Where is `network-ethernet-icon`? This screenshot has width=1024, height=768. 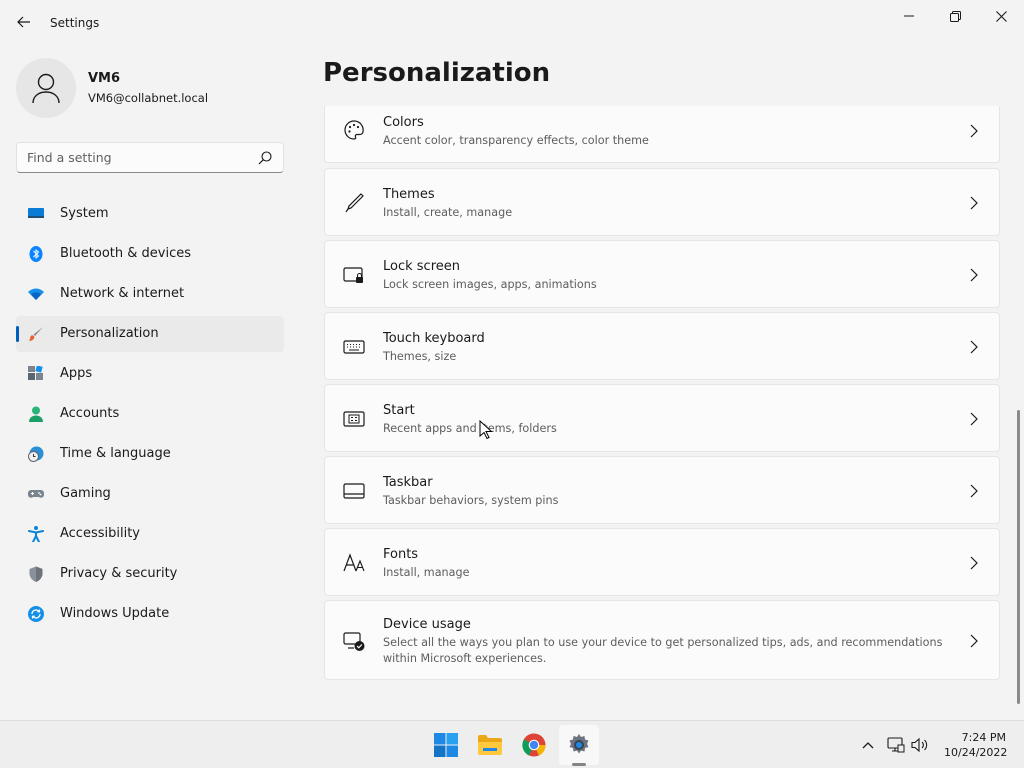 network-ethernet-icon is located at coordinates (896, 745).